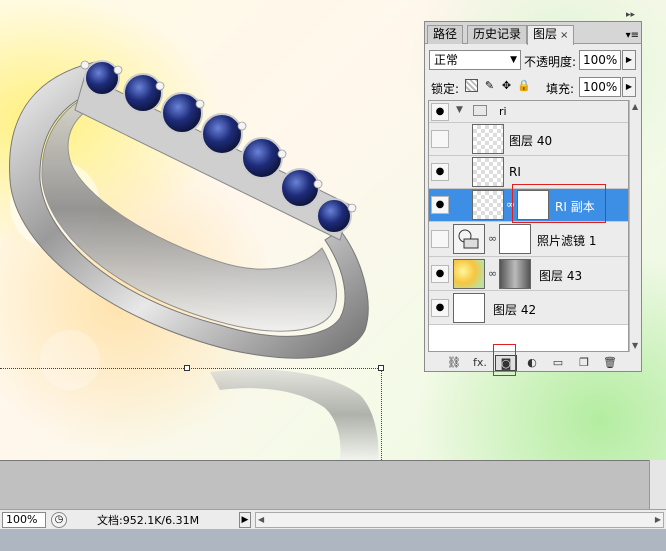  Describe the element at coordinates (564, 35) in the screenshot. I see `close-icon: ×` at that location.